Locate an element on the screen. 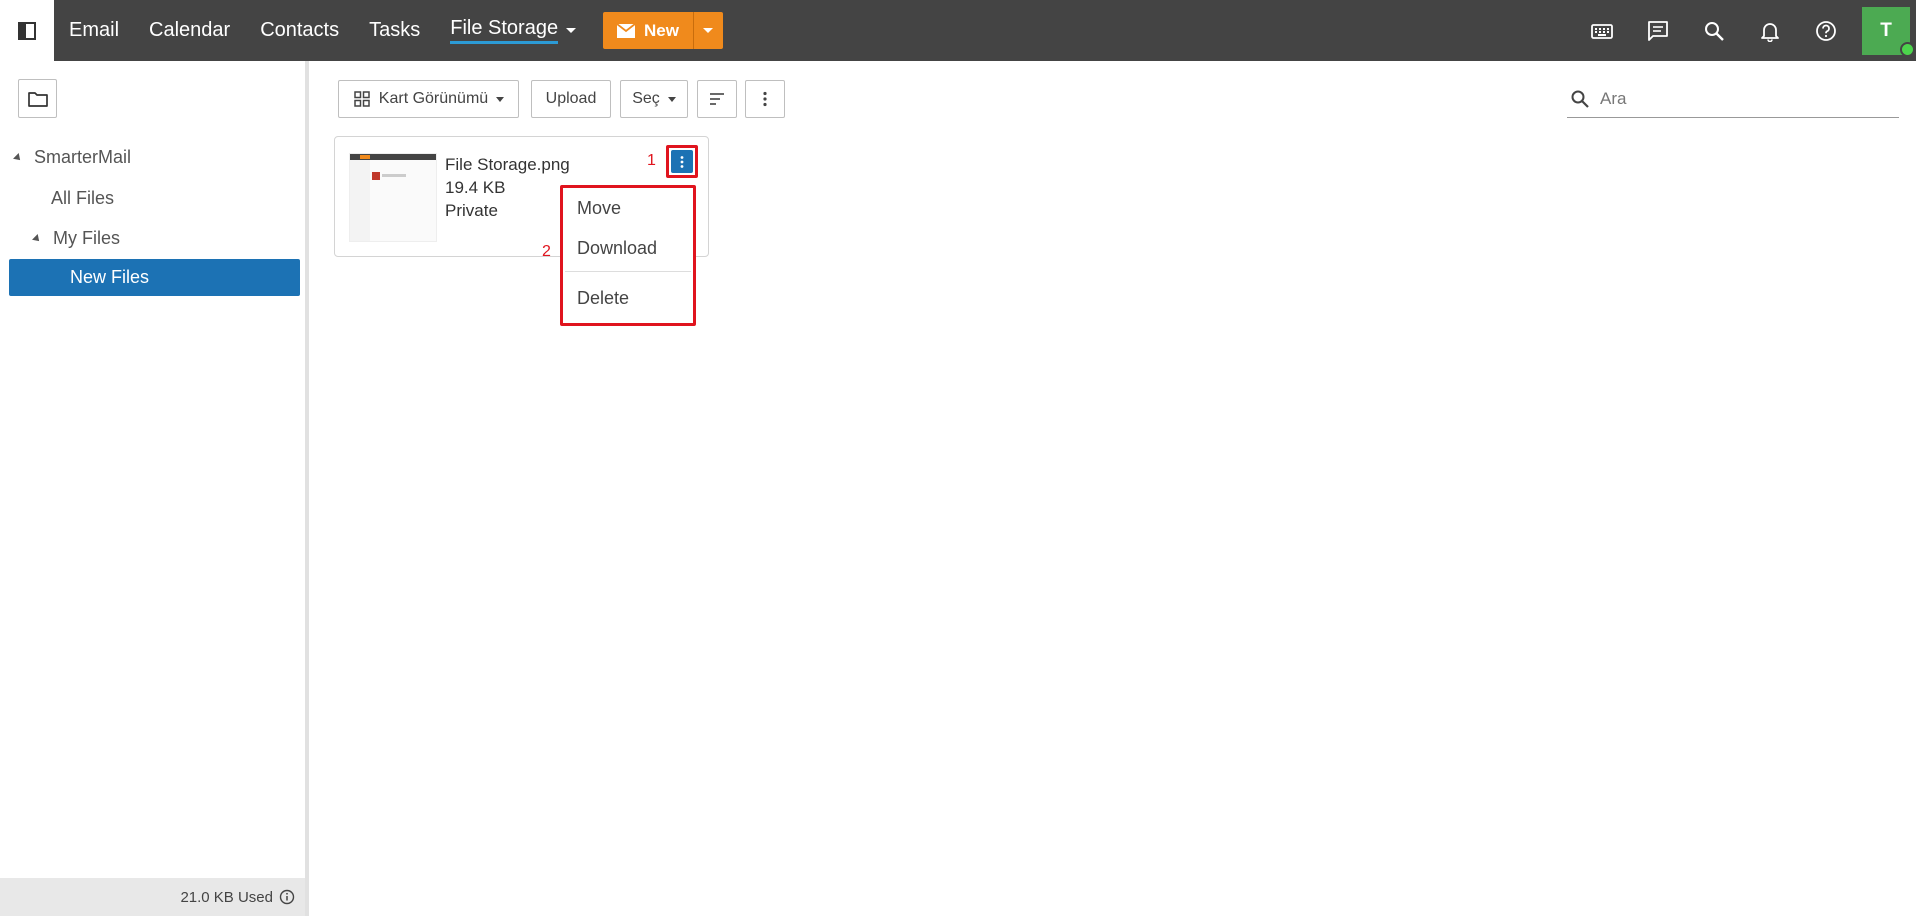 This screenshot has height=916, width=1916. folder-icon is located at coordinates (37, 99).